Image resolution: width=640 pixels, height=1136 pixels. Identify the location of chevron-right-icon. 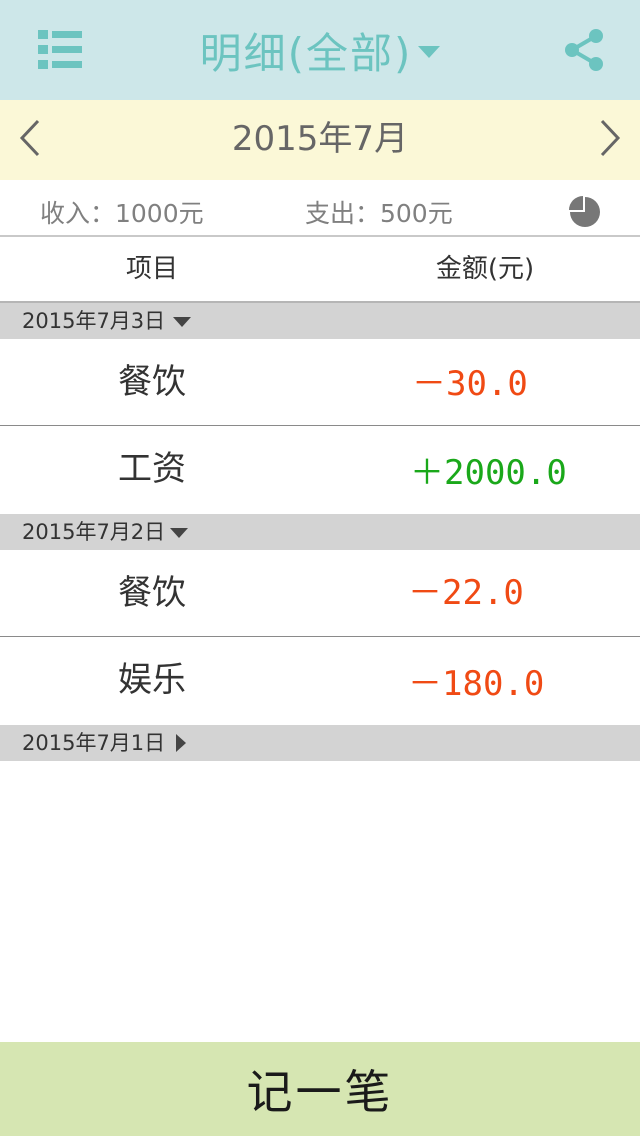
(608, 138).